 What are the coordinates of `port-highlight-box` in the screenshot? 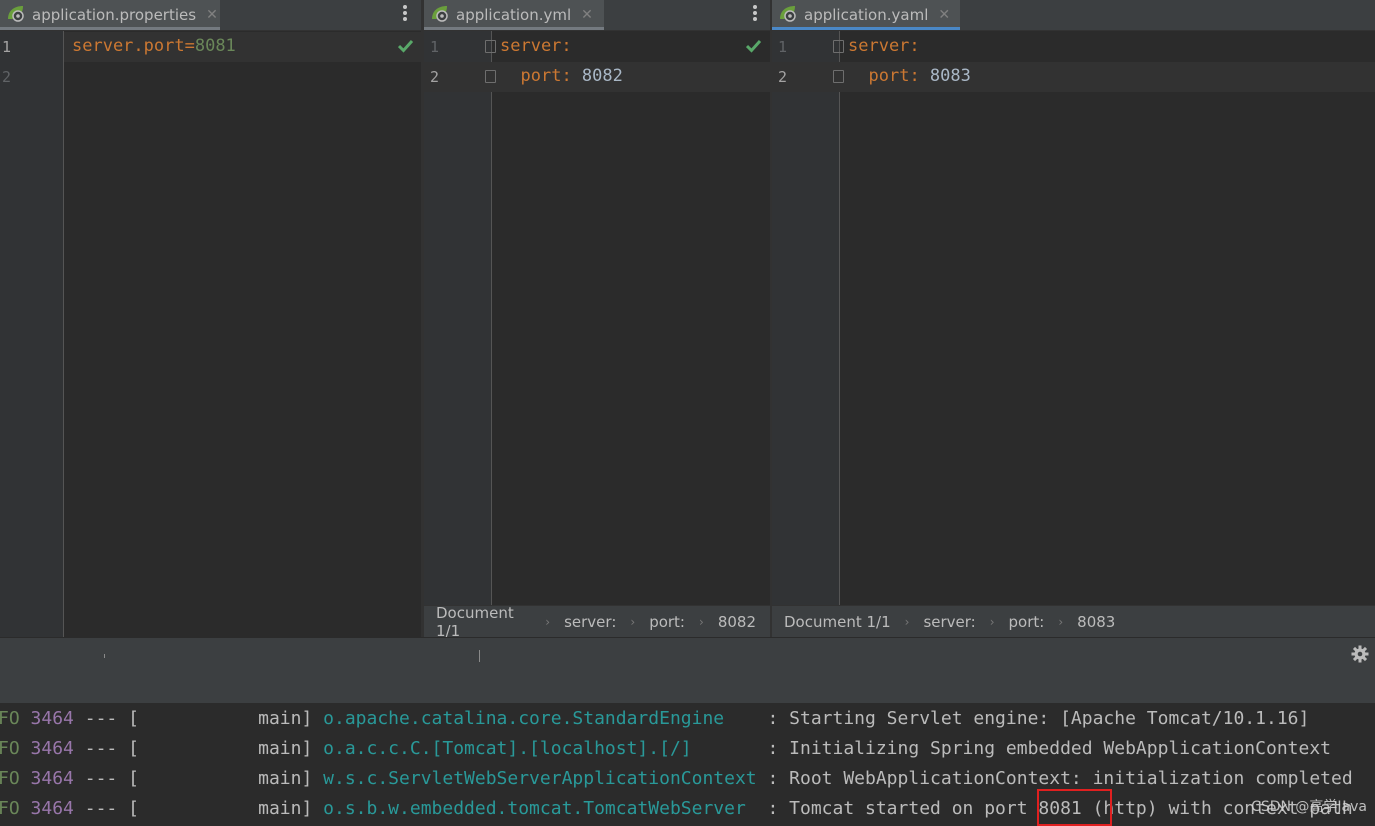 It's located at (1074, 807).